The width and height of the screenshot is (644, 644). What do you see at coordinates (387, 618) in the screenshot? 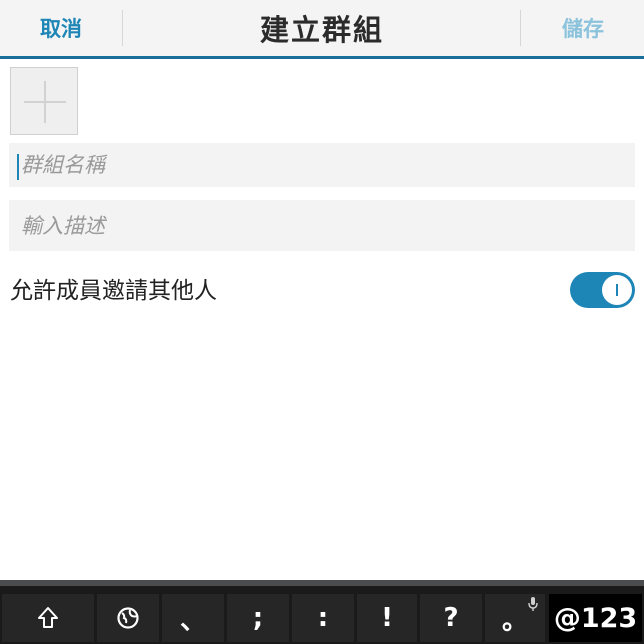
I see `key-exclamation: !` at bounding box center [387, 618].